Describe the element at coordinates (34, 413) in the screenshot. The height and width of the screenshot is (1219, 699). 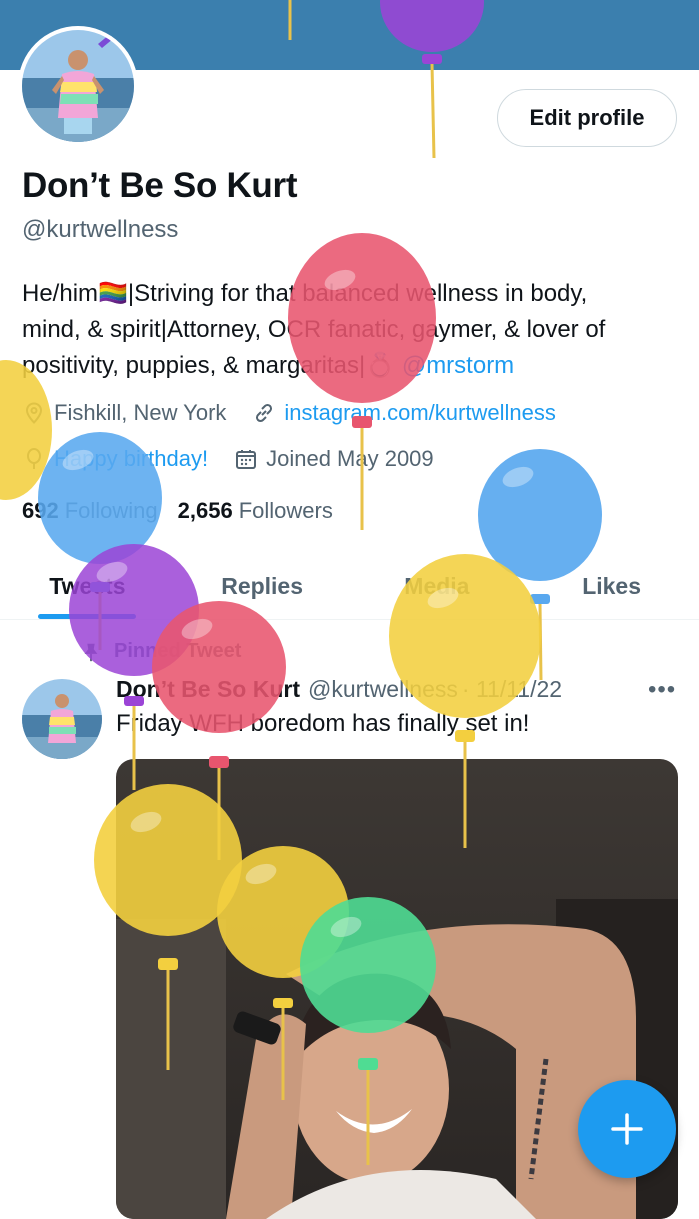
I see `location-pin-icon` at that location.